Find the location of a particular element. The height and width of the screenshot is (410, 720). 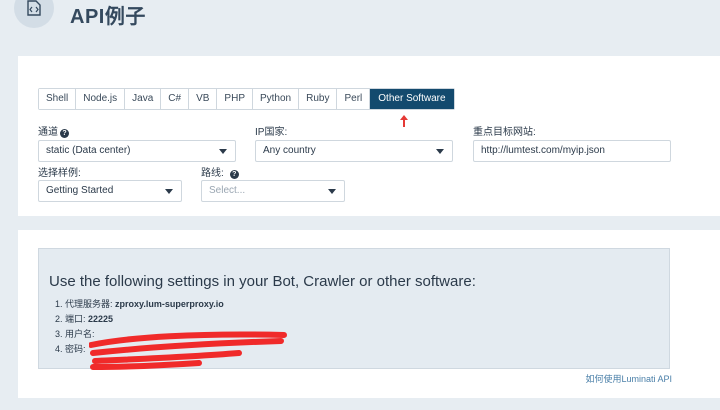

code-file-icon is located at coordinates (34, 14).